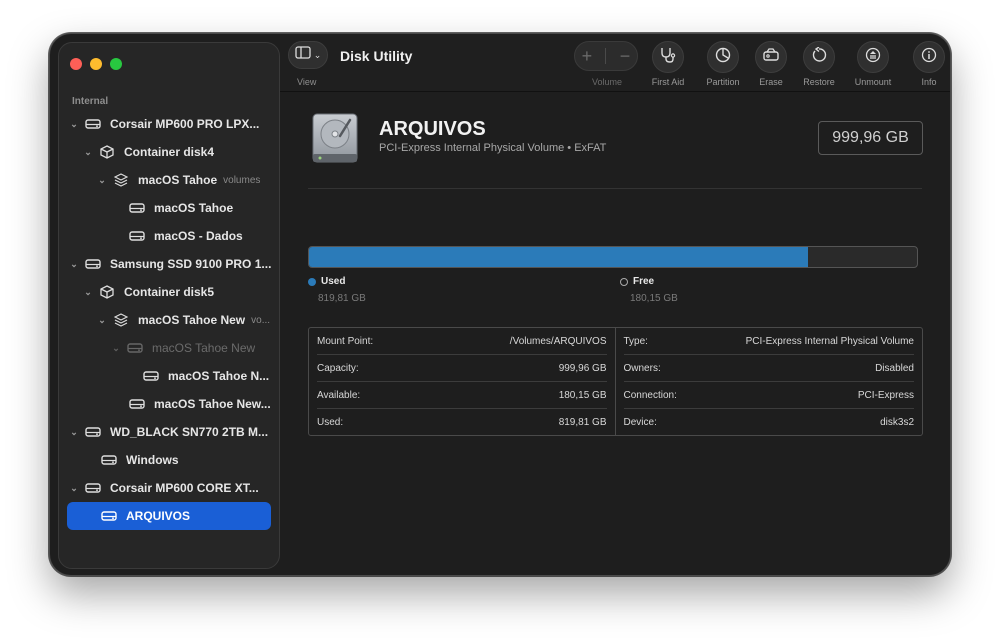  Describe the element at coordinates (644, 281) in the screenshot. I see `free-label: Free` at that location.